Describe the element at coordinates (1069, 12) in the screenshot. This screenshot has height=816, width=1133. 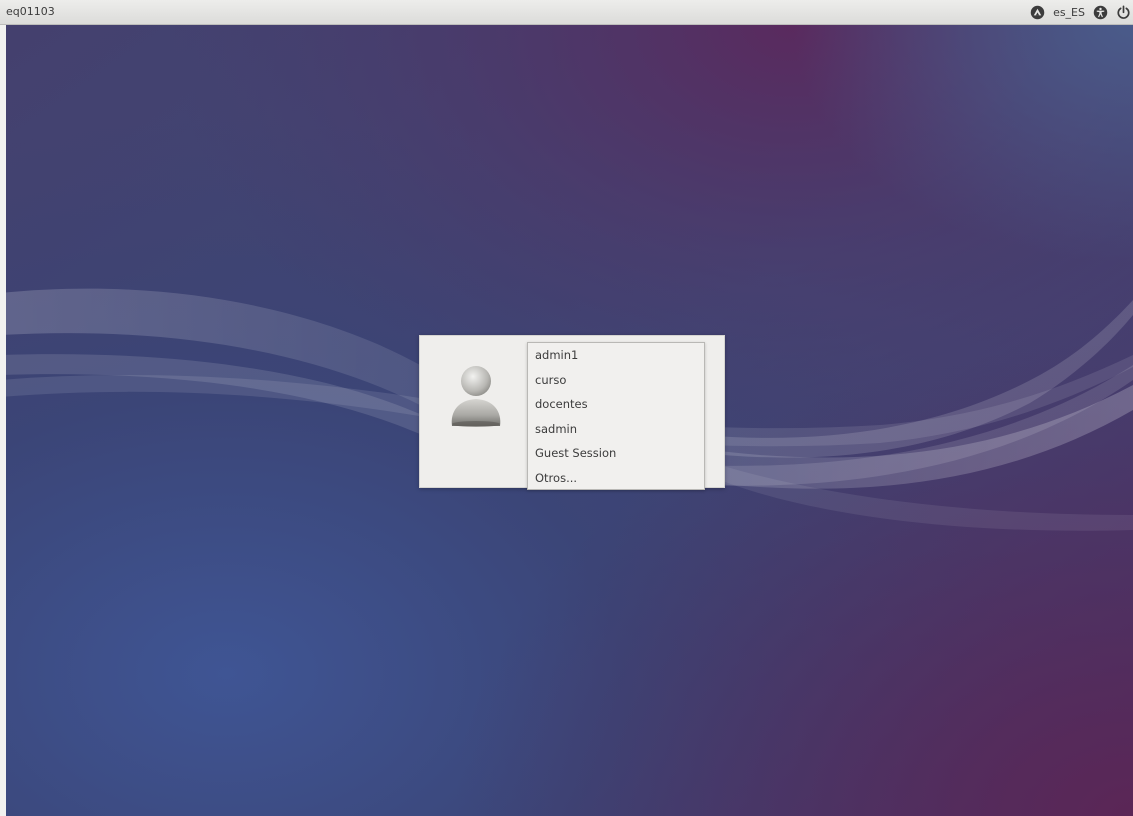
I see `language-indicator: es_ES` at that location.